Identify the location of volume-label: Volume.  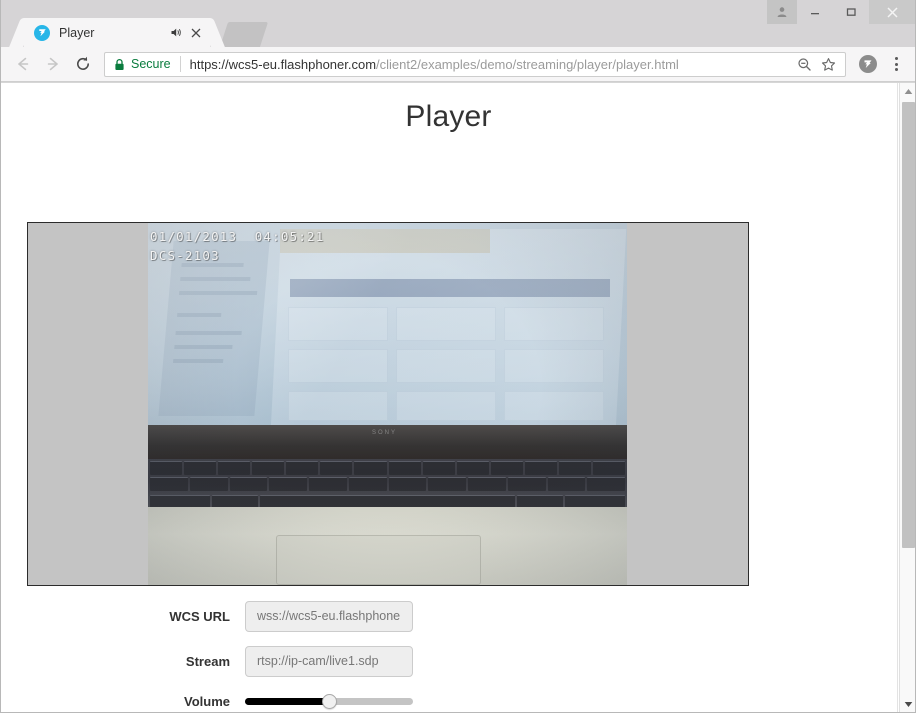
(207, 701).